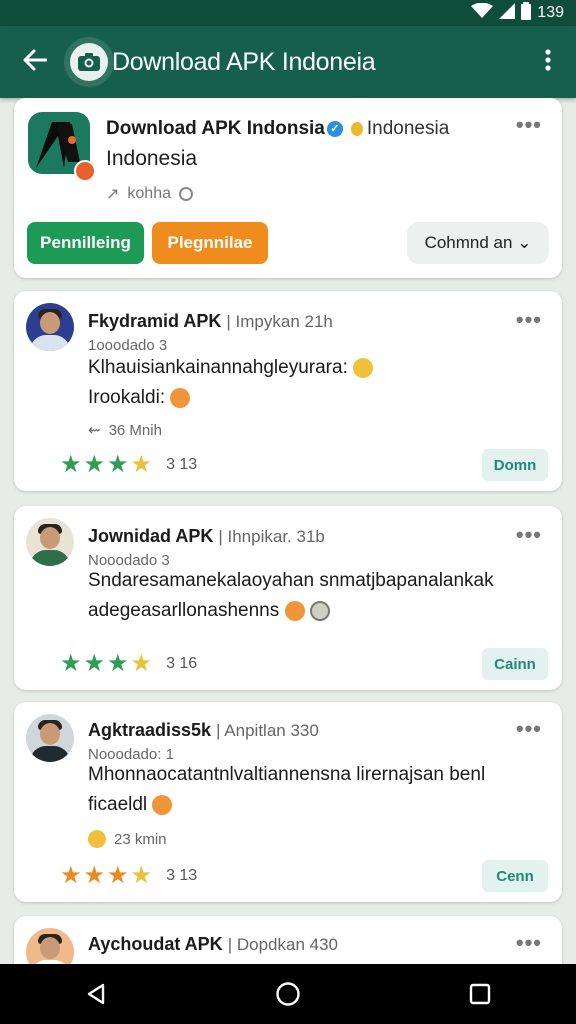 This screenshot has width=576, height=1024. What do you see at coordinates (244, 61) in the screenshot?
I see `page-title: Download APK Indoneia` at bounding box center [244, 61].